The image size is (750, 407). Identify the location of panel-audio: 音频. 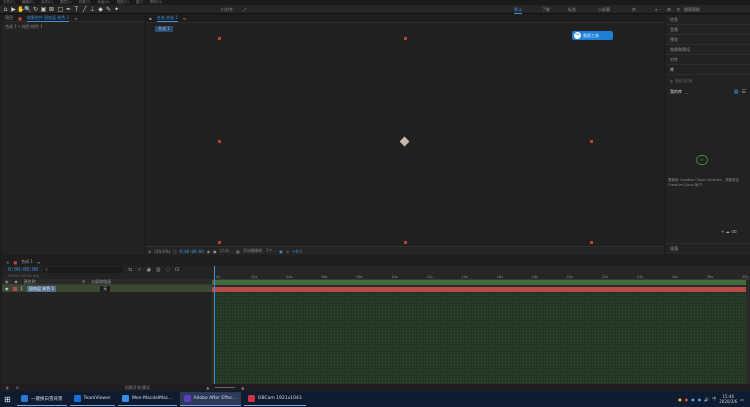
(708, 30).